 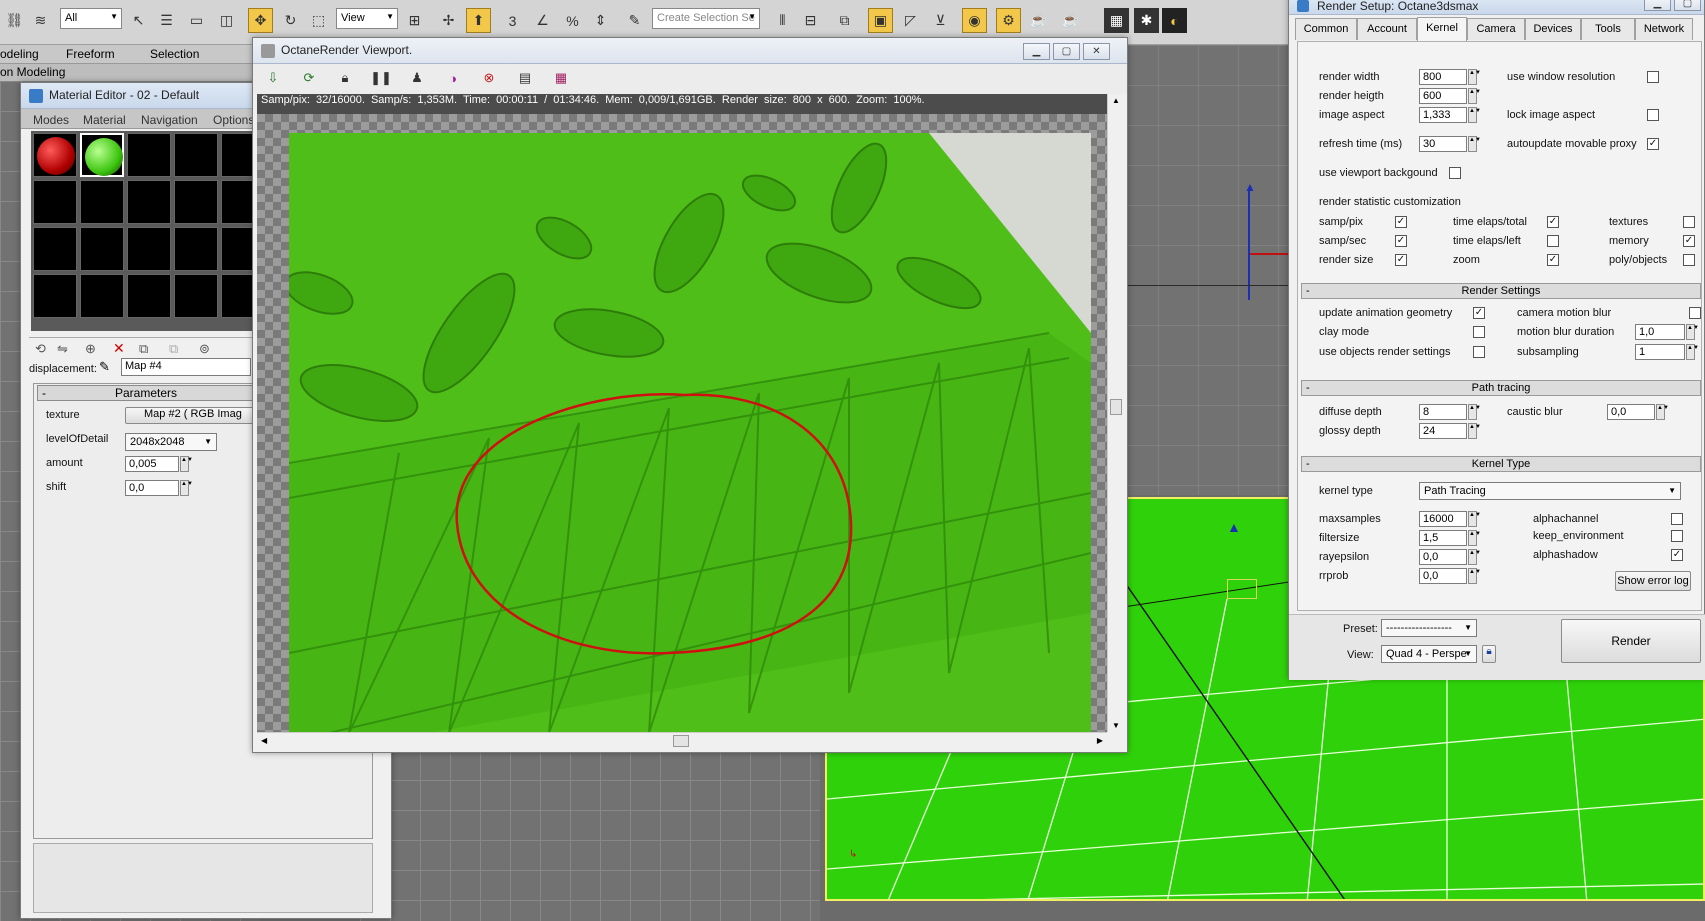 I want to click on caustic-blur-field: 0,0, so click(x=1631, y=412).